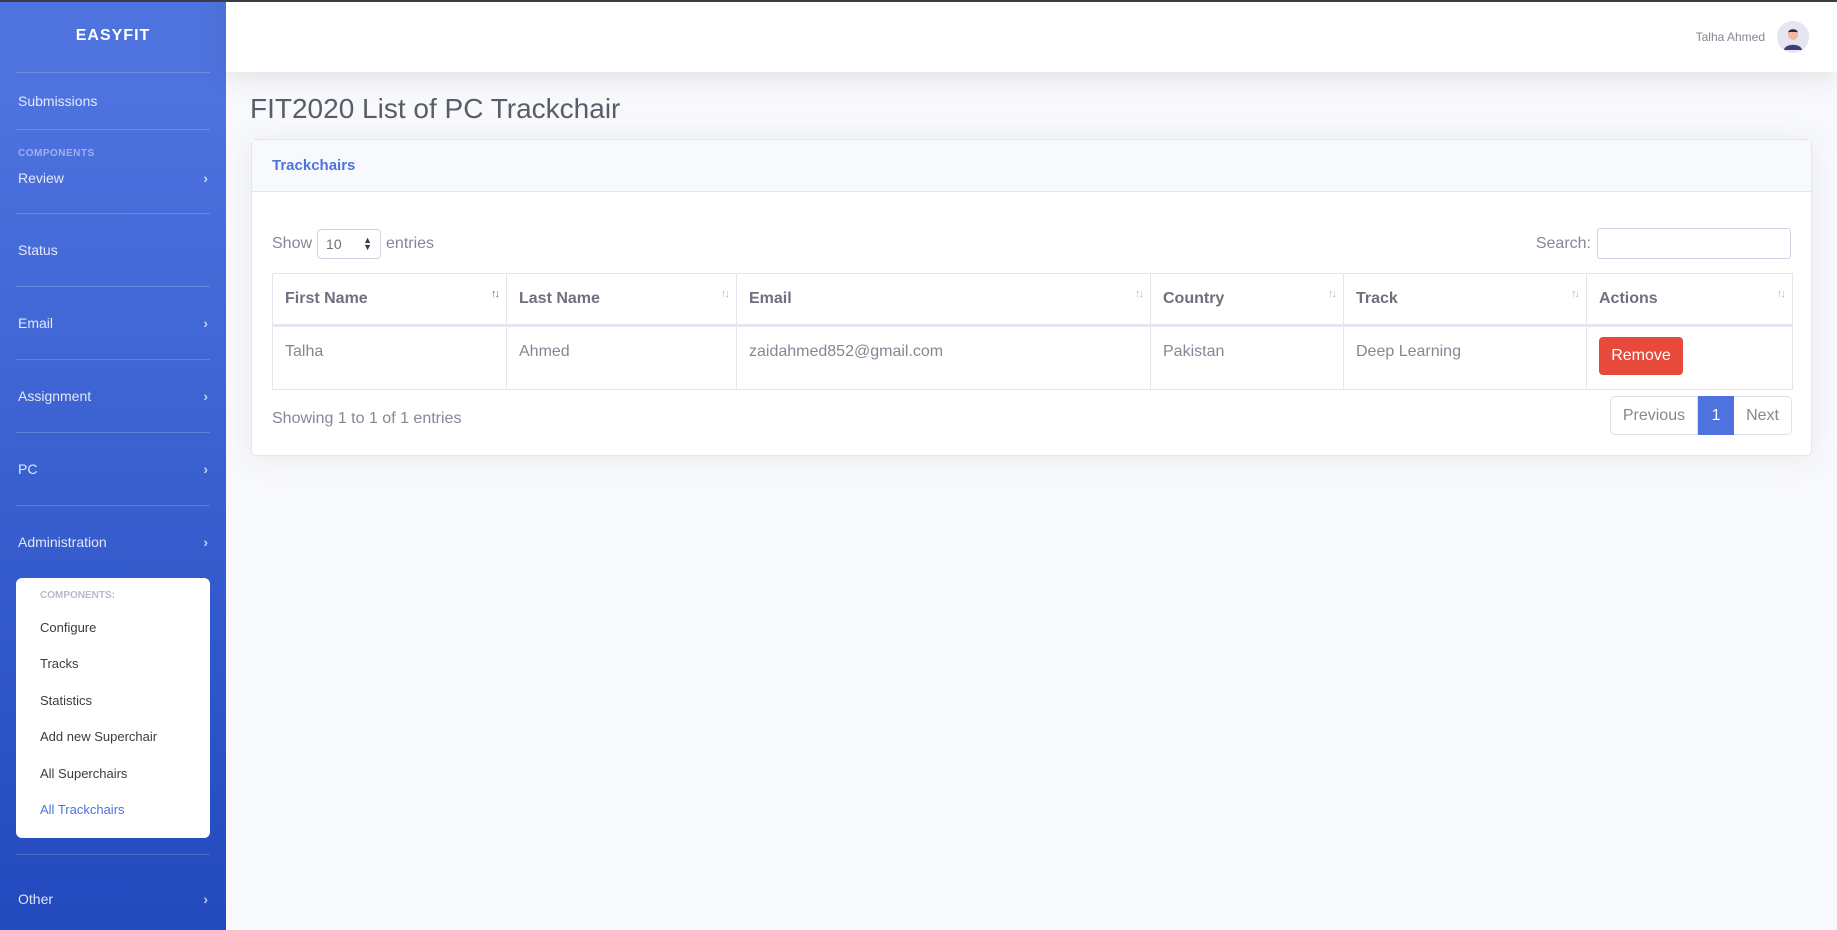 The width and height of the screenshot is (1837, 930). Describe the element at coordinates (1563, 243) in the screenshot. I see `search-label: Search:` at that location.